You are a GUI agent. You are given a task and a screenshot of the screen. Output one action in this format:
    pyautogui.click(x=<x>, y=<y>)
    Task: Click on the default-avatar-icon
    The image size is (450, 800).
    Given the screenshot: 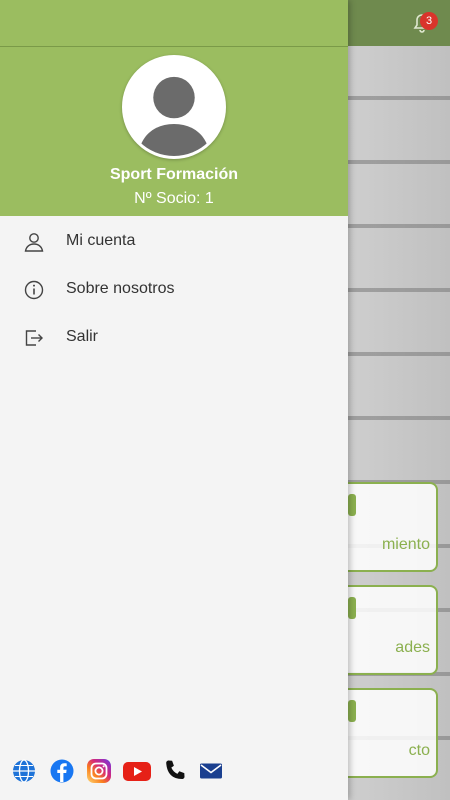 What is the action you would take?
    pyautogui.click(x=174, y=107)
    